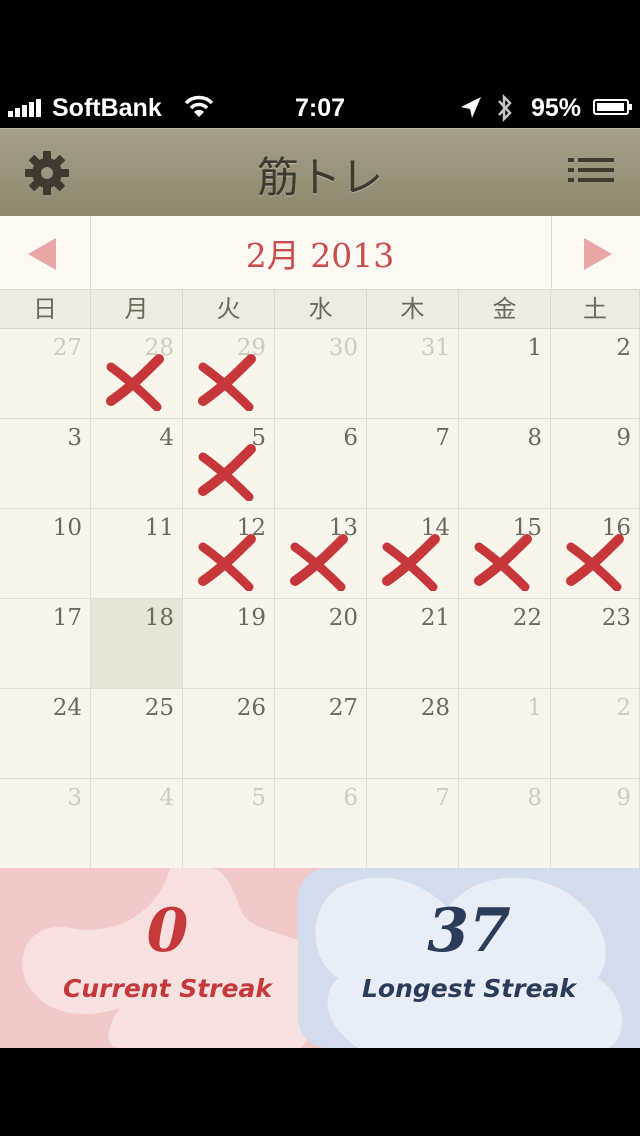  Describe the element at coordinates (251, 708) in the screenshot. I see `day-number: 26` at that location.